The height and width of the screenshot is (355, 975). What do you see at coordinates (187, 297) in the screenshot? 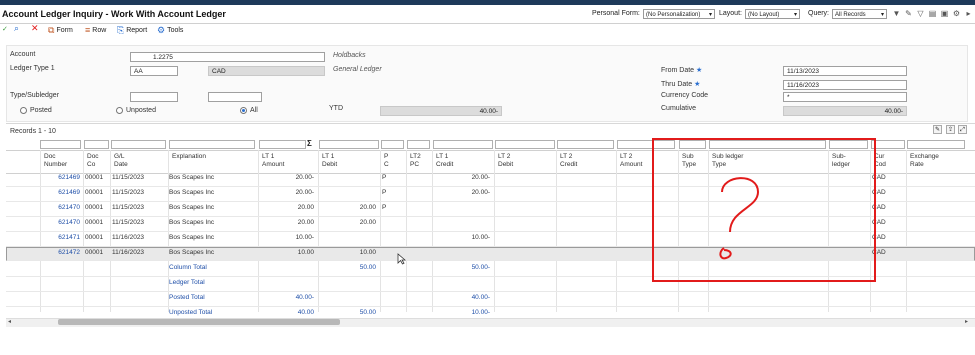
I see `total-label: Posted Total` at bounding box center [187, 297].